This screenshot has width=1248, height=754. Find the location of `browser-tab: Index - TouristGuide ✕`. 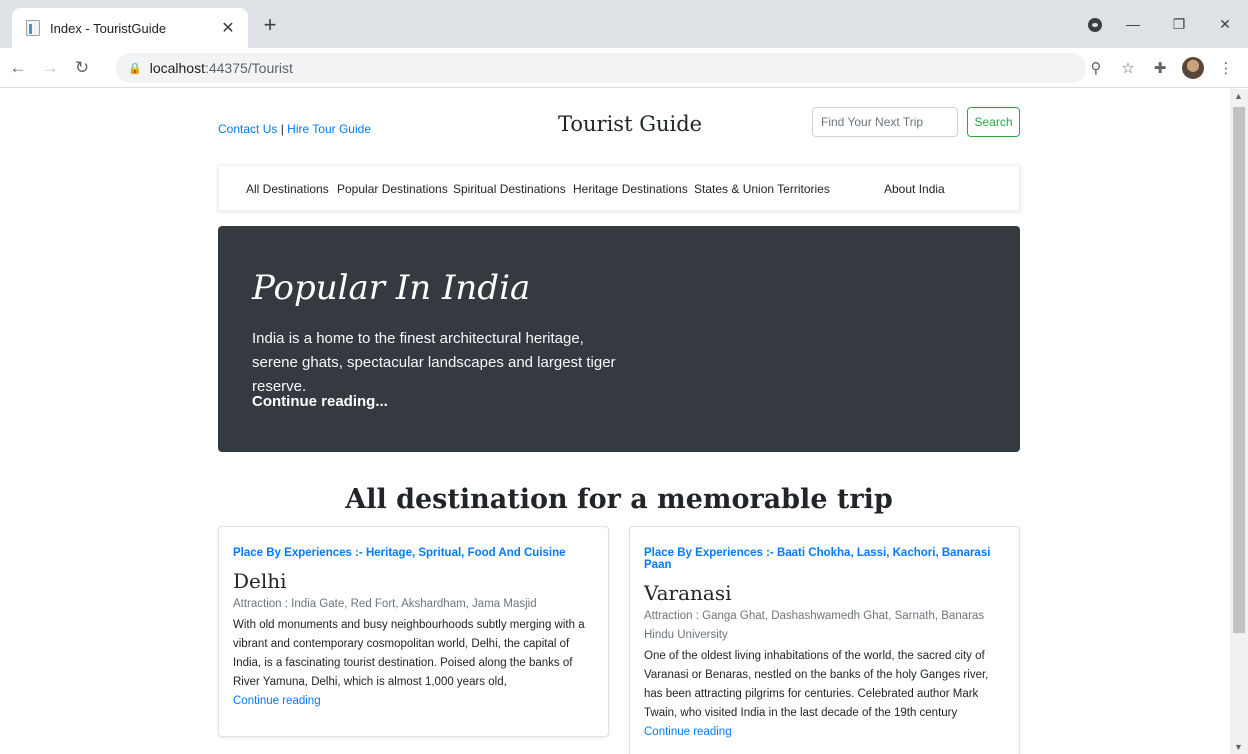

browser-tab: Index - TouristGuide ✕ is located at coordinates (130, 28).